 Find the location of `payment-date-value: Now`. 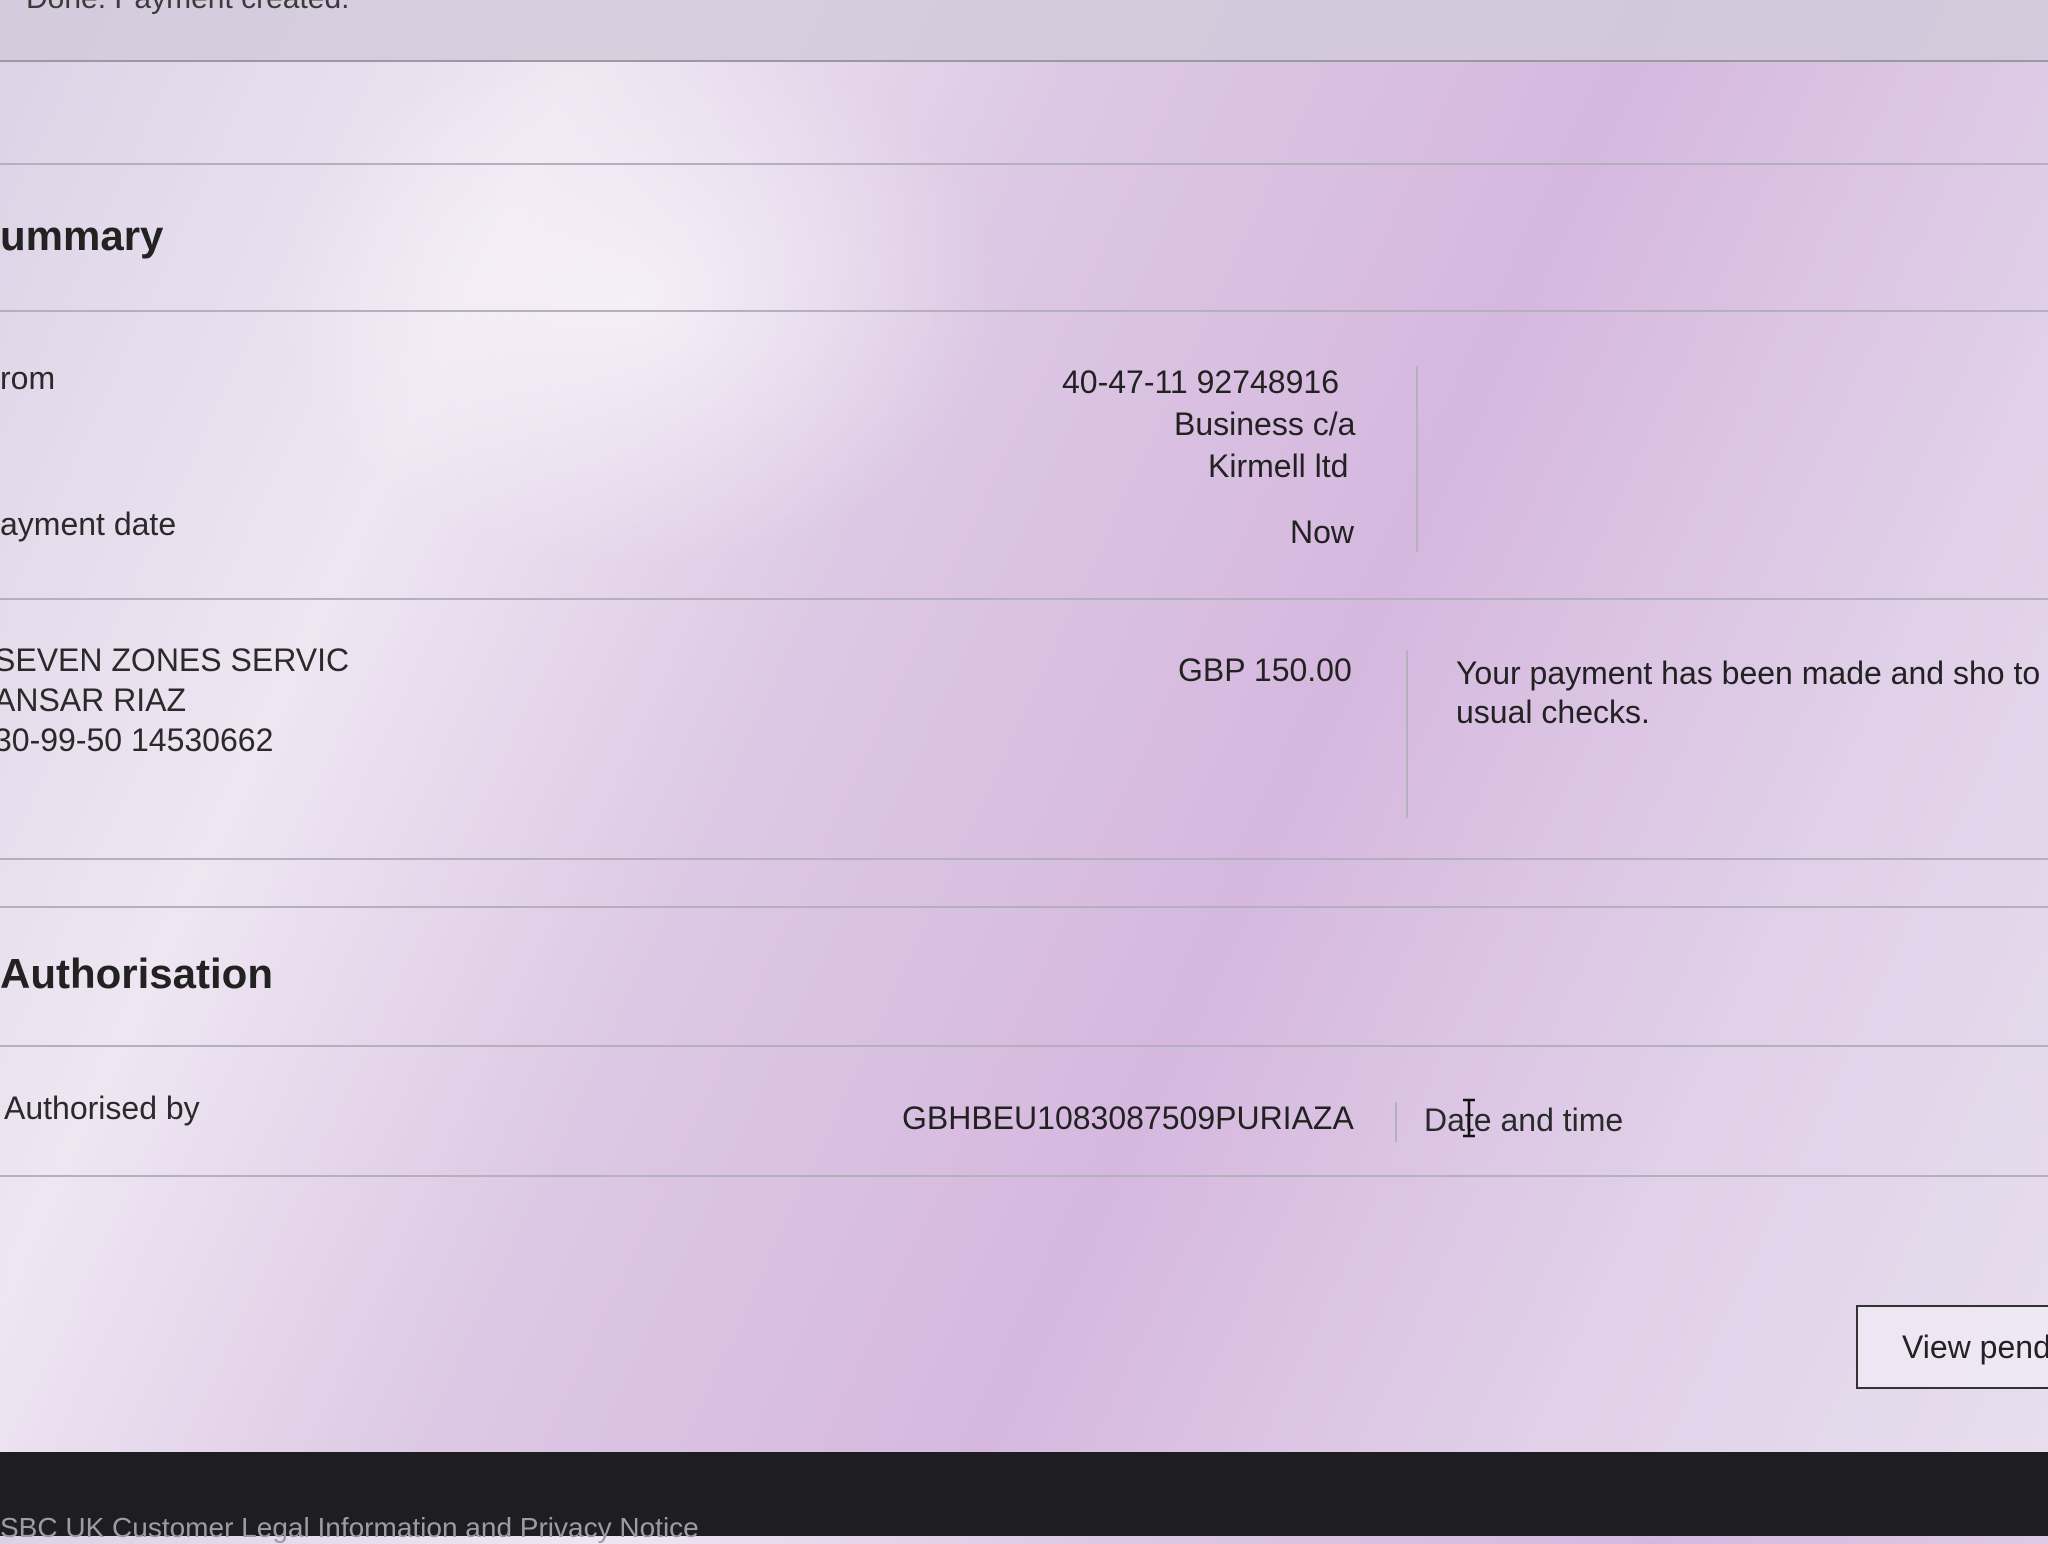

payment-date-value: Now is located at coordinates (1322, 532).